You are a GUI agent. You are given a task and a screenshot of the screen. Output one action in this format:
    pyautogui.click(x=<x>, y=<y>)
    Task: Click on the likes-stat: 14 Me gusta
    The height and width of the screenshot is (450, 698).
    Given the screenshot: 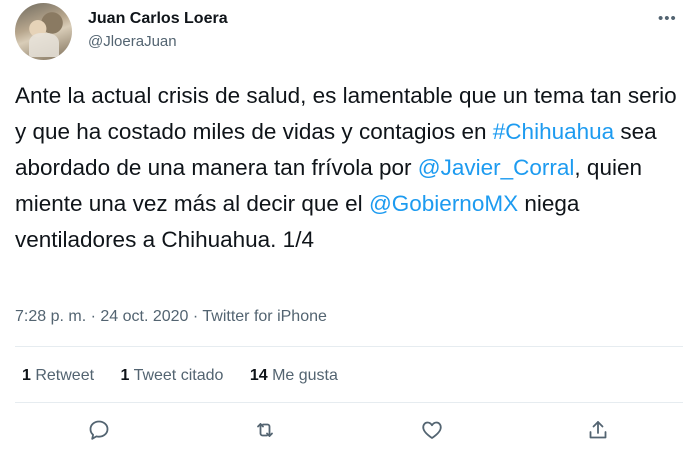 What is the action you would take?
    pyautogui.click(x=294, y=376)
    